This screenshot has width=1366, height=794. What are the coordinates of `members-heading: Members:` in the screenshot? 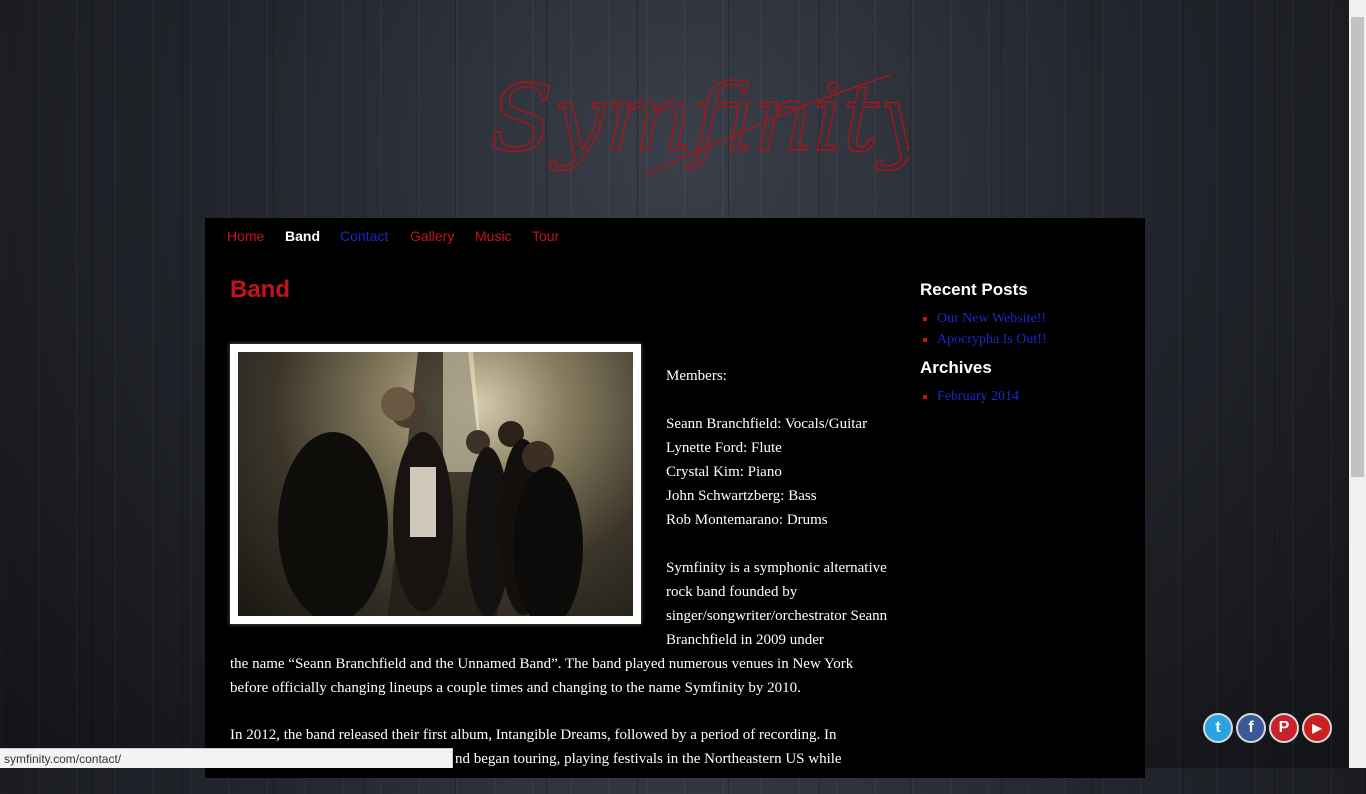 It's located at (696, 376).